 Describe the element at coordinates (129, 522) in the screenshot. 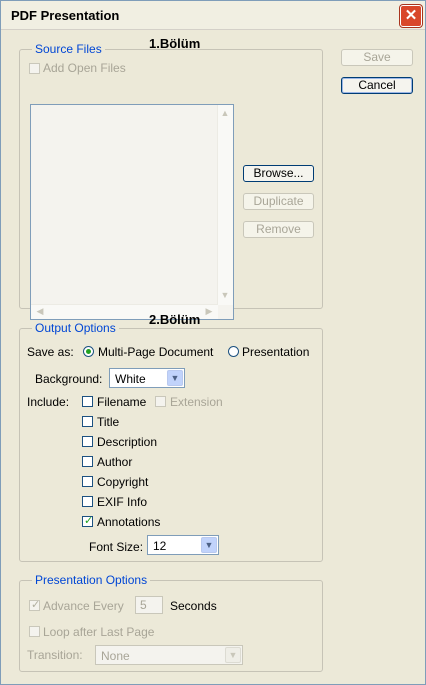

I see `annotations-label: Annotations` at that location.